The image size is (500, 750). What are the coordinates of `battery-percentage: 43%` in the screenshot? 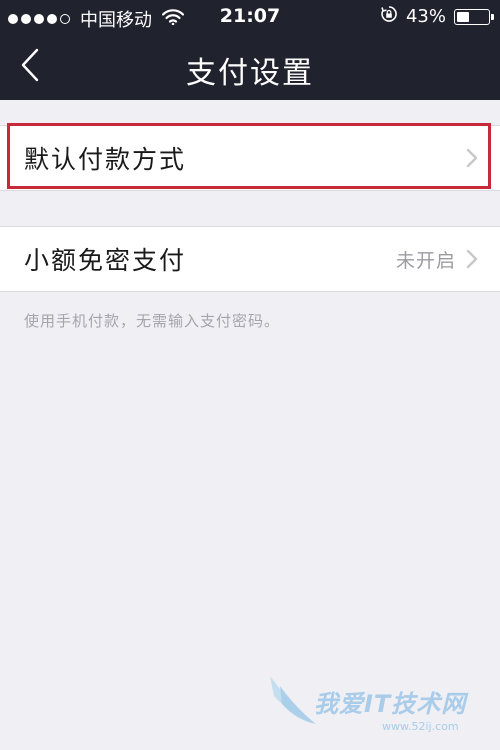 It's located at (425, 16).